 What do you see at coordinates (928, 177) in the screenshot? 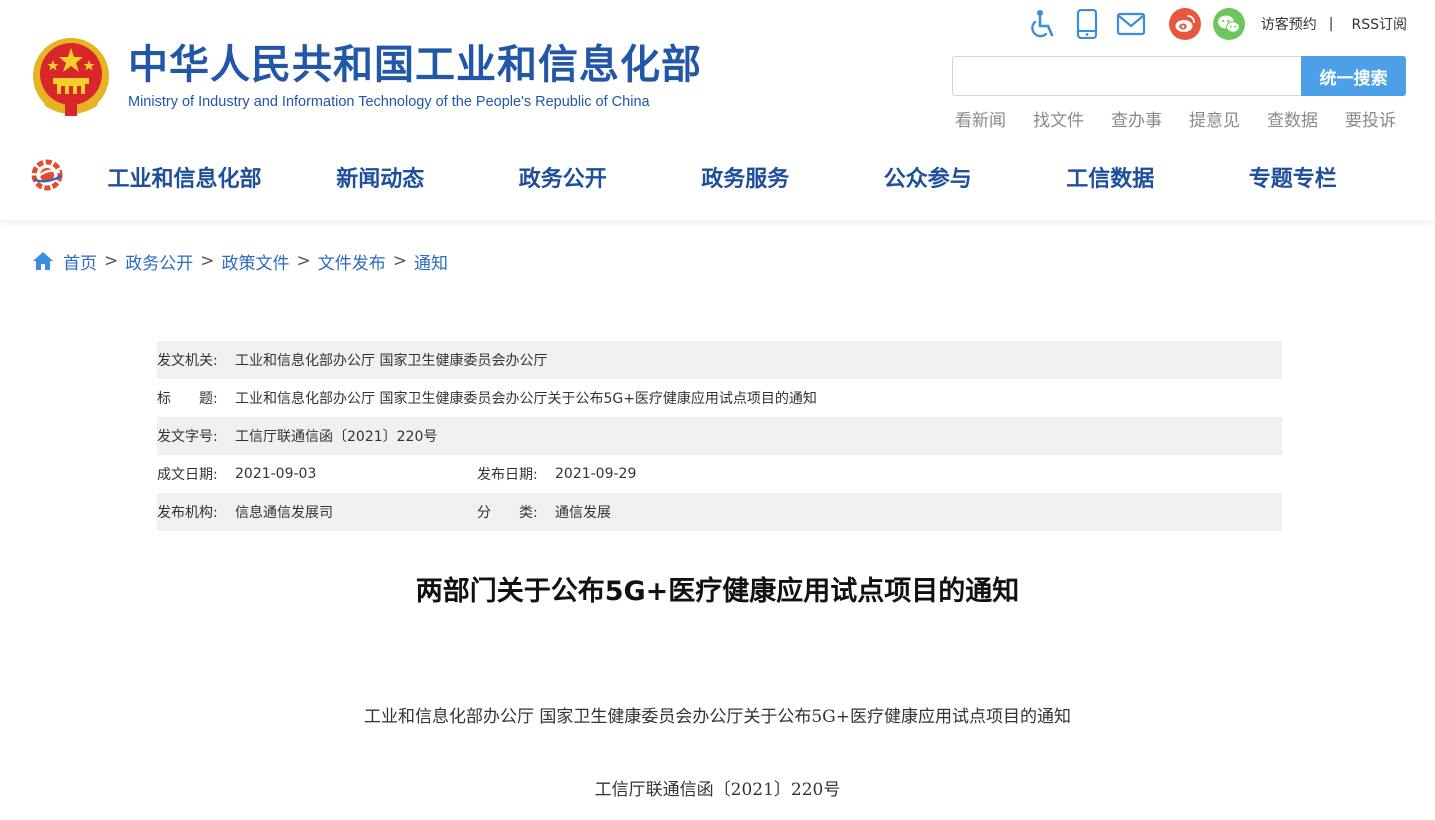
I see `nav-item-public-participation: 公众参与` at bounding box center [928, 177].